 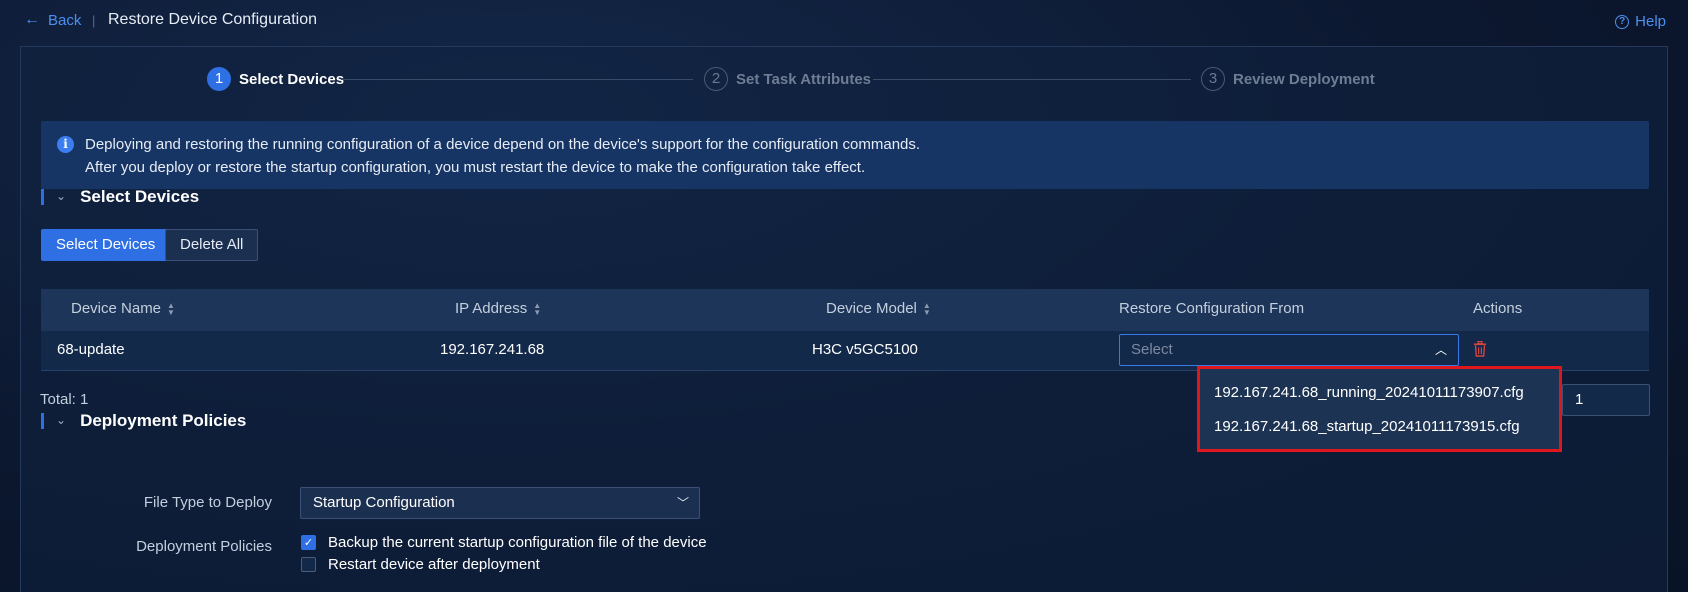 What do you see at coordinates (1213, 79) in the screenshot?
I see `step-number: 3` at bounding box center [1213, 79].